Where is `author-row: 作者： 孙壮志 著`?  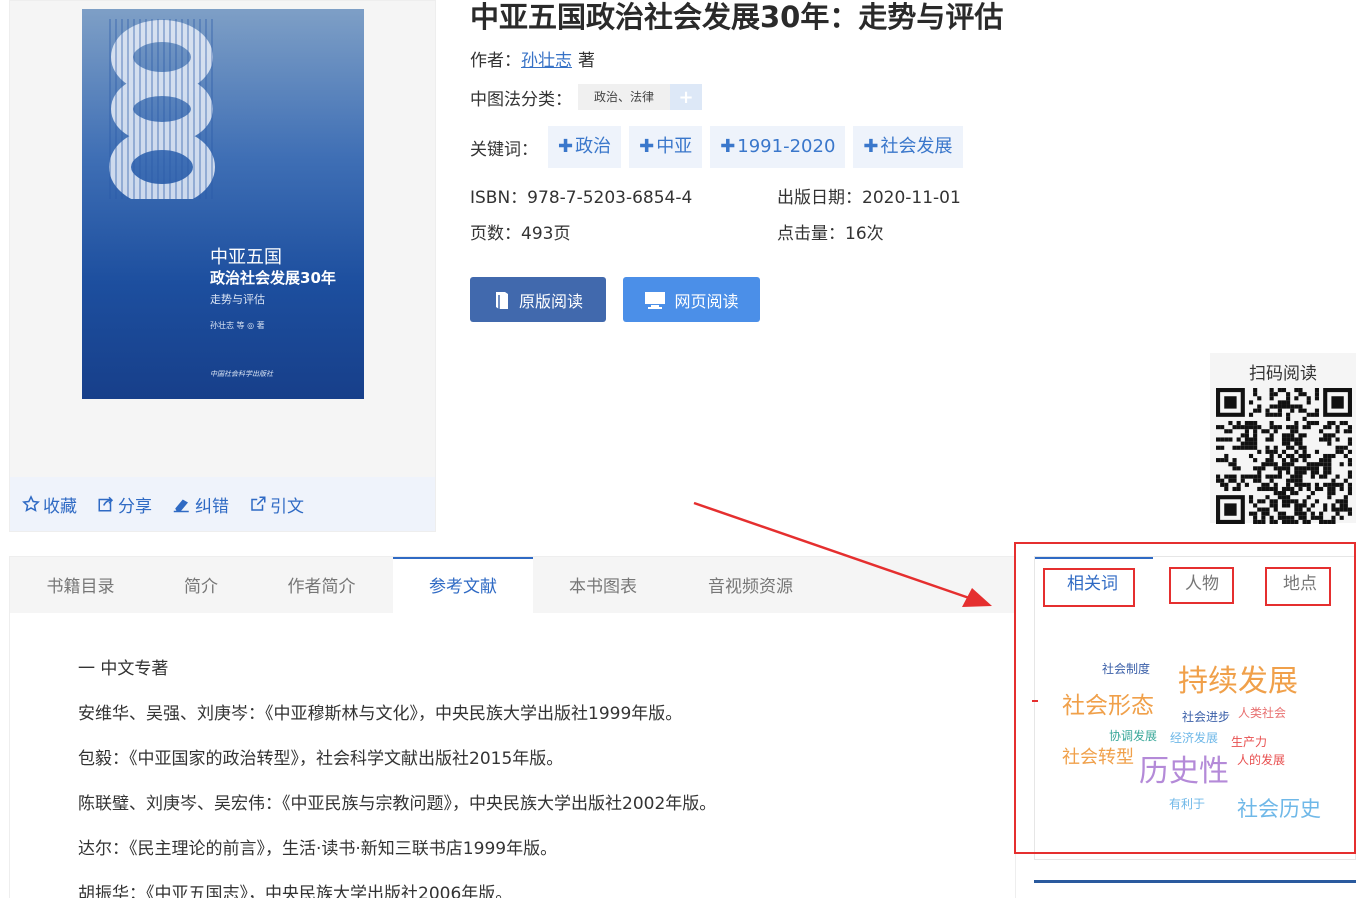 author-row: 作者： 孙壮志 著 is located at coordinates (532, 58).